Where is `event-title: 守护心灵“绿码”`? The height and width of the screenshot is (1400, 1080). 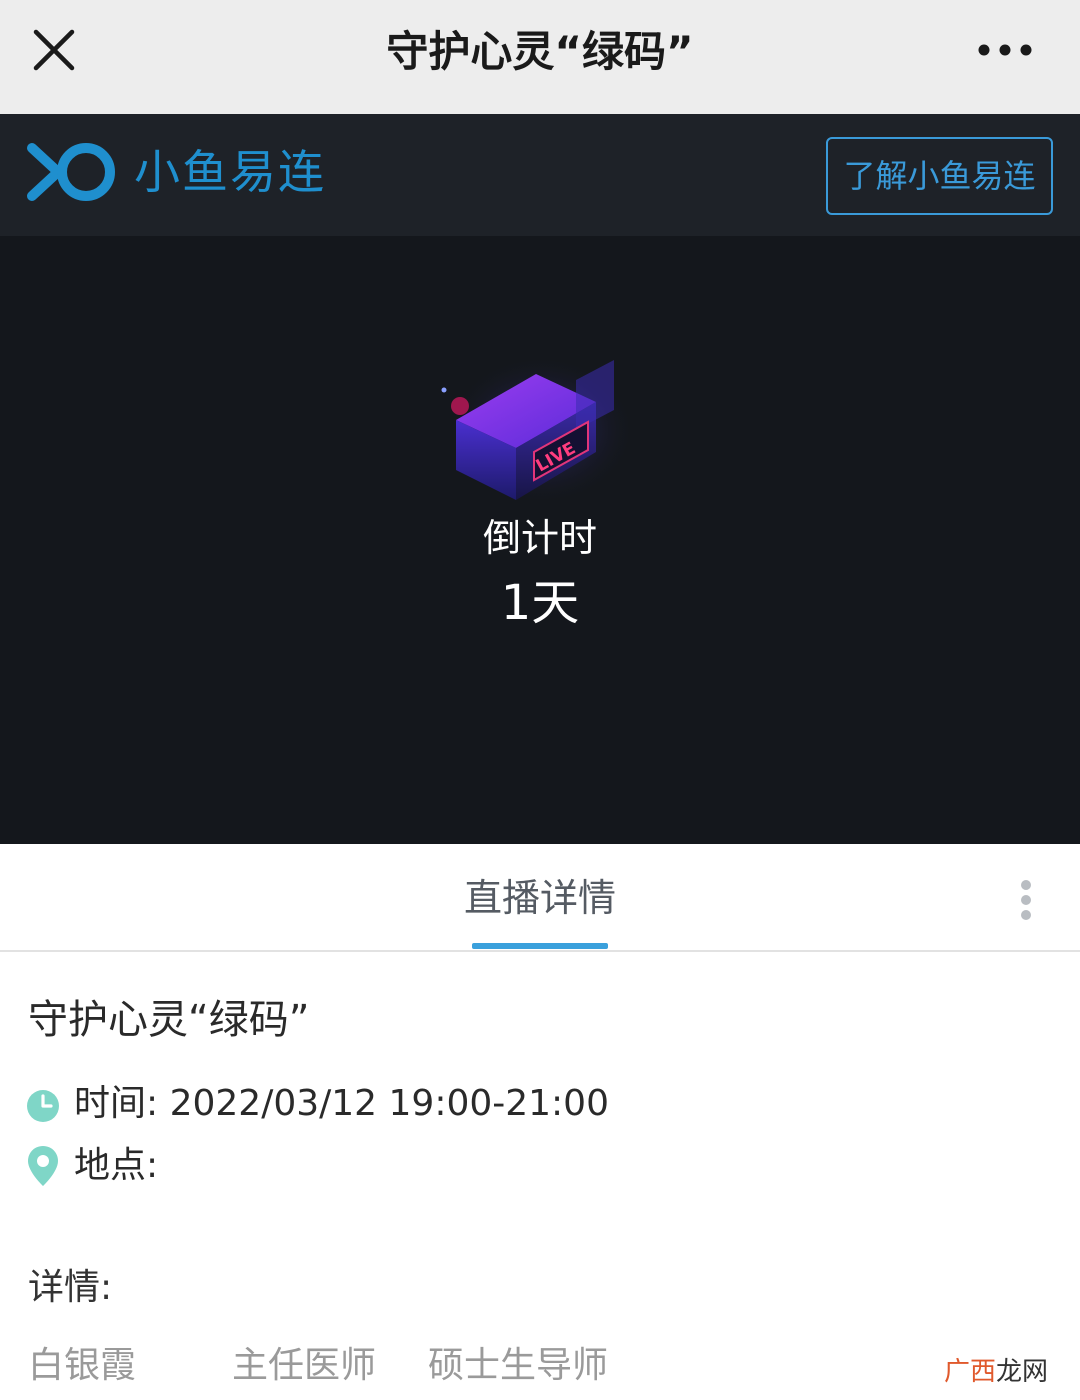 event-title: 守护心灵“绿码” is located at coordinates (169, 1020).